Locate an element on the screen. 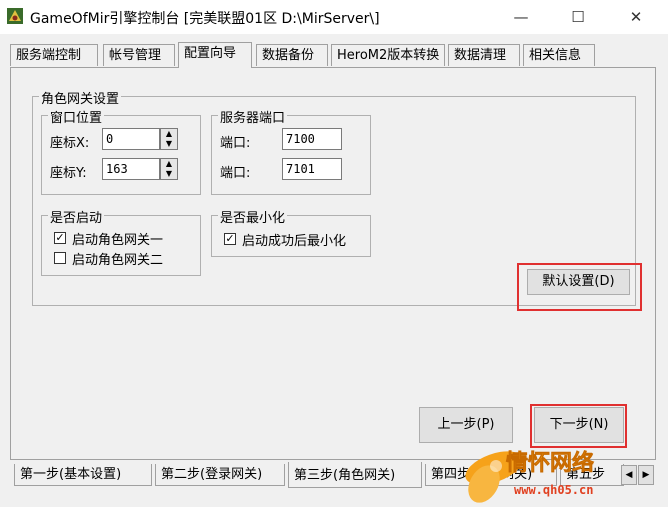 The width and height of the screenshot is (668, 507). step-5-tab: 第五步 is located at coordinates (592, 475).